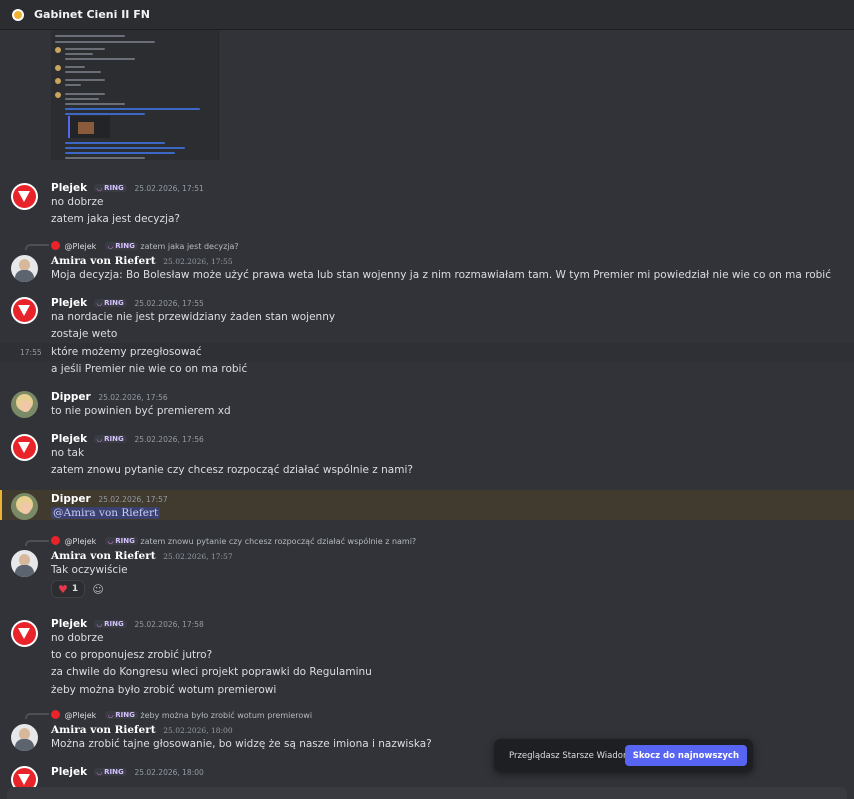 Image resolution: width=854 pixels, height=799 pixels. What do you see at coordinates (127, 188) in the screenshot?
I see `message-header: Plejek ◡ RING 25.02.2026, 17:51` at bounding box center [127, 188].